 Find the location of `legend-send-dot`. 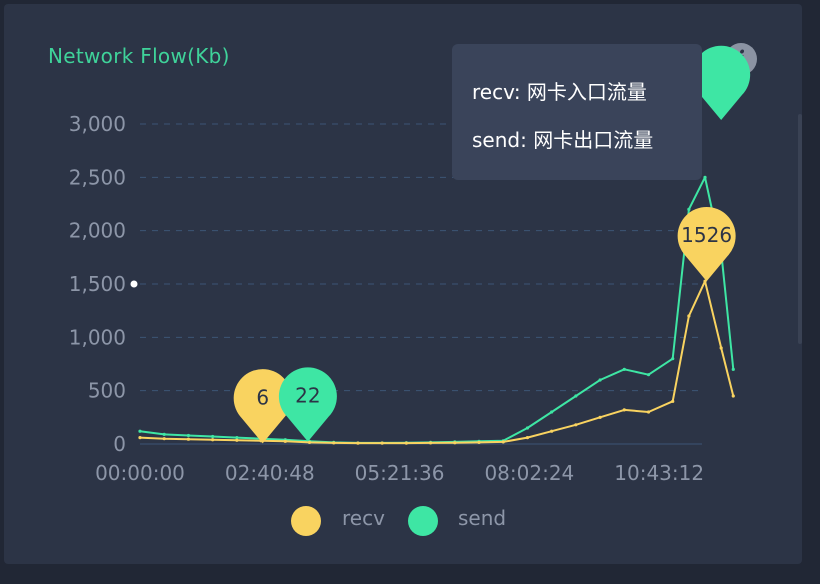

legend-send-dot is located at coordinates (423, 521).